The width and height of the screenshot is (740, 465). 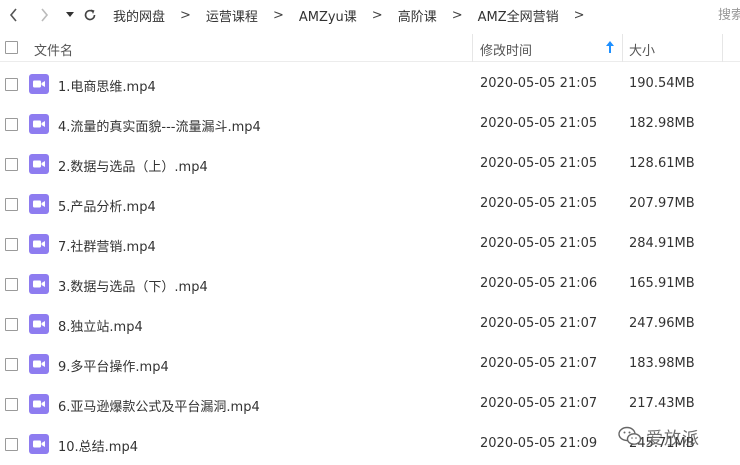 I want to click on file-name: 7.社群营销.mp4, so click(x=107, y=245).